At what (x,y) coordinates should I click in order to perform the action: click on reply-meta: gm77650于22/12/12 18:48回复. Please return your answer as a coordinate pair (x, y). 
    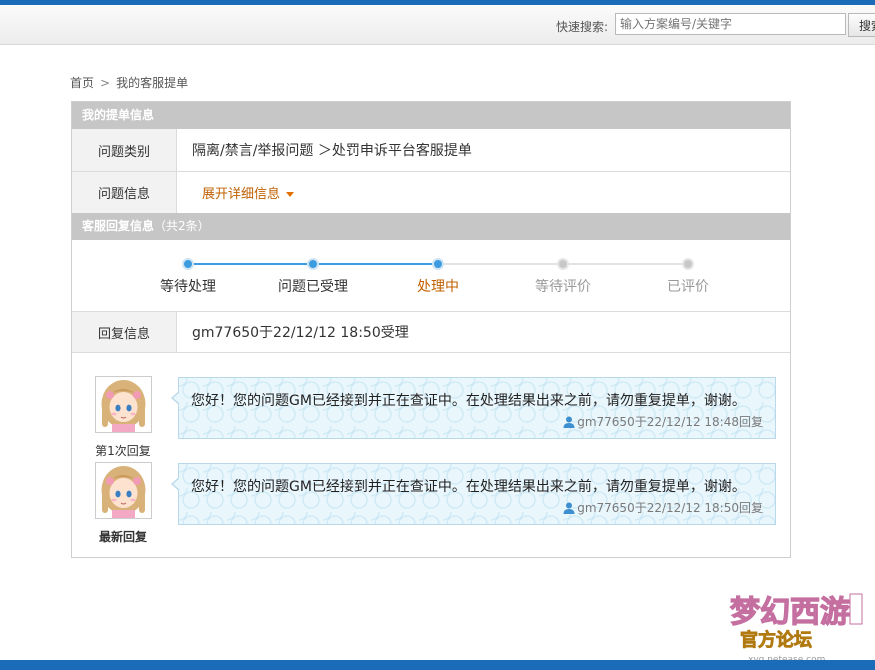
    Looking at the image, I should click on (663, 421).